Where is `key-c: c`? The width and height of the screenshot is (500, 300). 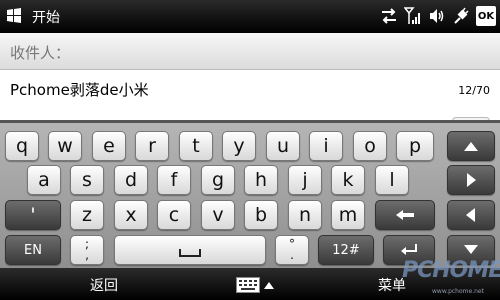
key-c: c is located at coordinates (174, 215).